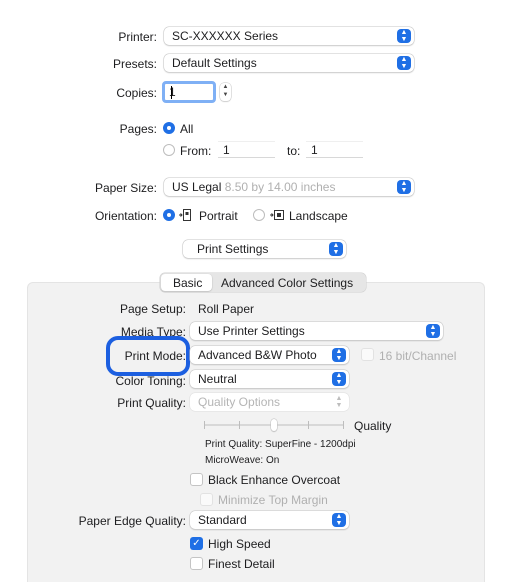 This screenshot has height=582, width=506. What do you see at coordinates (196, 563) in the screenshot?
I see `finest-detail-checkbox` at bounding box center [196, 563].